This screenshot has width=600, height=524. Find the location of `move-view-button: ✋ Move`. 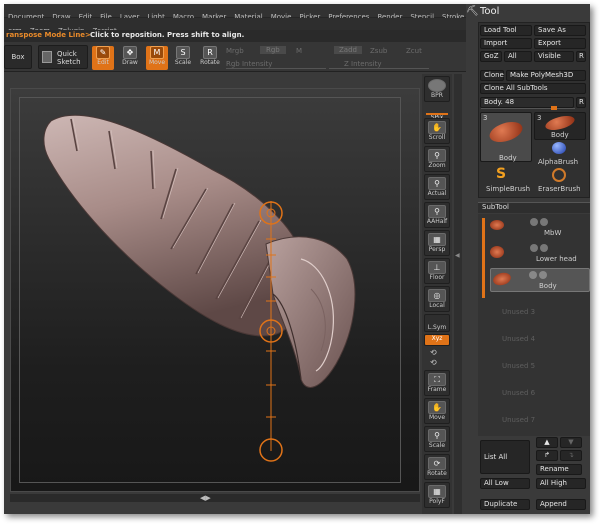

move-view-button: ✋ Move is located at coordinates (437, 411).